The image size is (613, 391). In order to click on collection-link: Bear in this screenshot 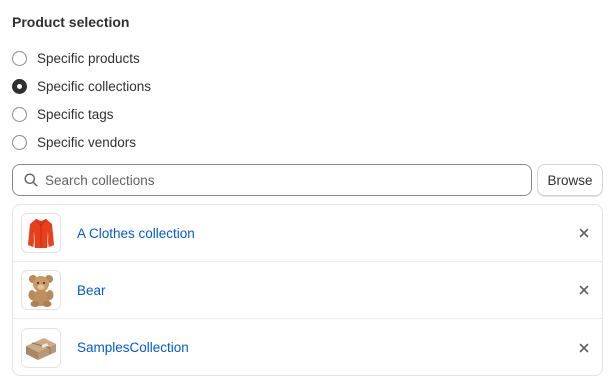, I will do `click(91, 290)`.